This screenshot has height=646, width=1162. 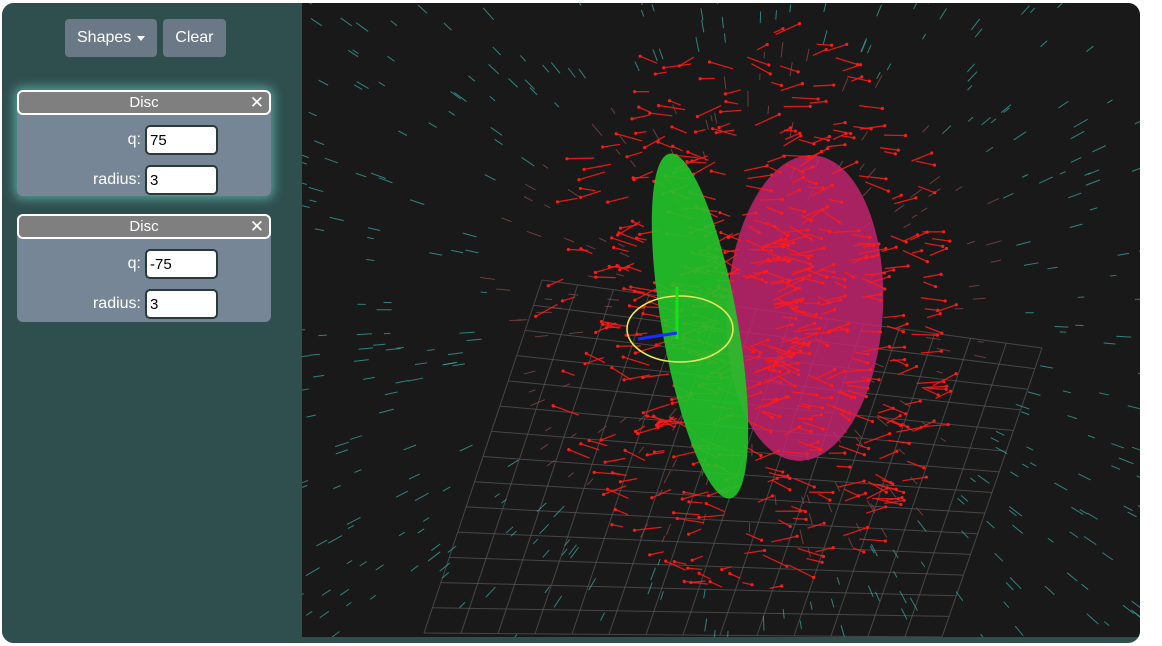 I want to click on q-label: q:, so click(x=134, y=263).